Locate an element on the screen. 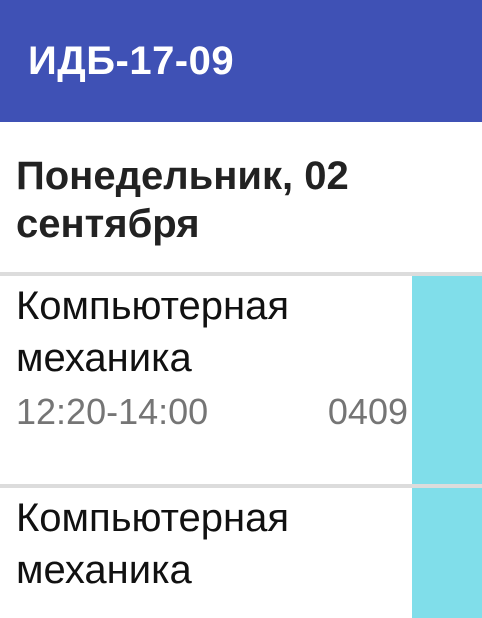  lesson-time: 12:20-14:00 is located at coordinates (112, 411).